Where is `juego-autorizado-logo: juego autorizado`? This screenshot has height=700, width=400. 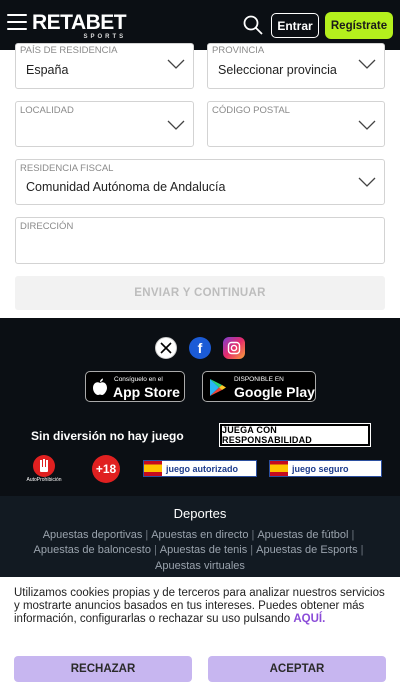
juego-autorizado-logo: juego autorizado is located at coordinates (200, 468).